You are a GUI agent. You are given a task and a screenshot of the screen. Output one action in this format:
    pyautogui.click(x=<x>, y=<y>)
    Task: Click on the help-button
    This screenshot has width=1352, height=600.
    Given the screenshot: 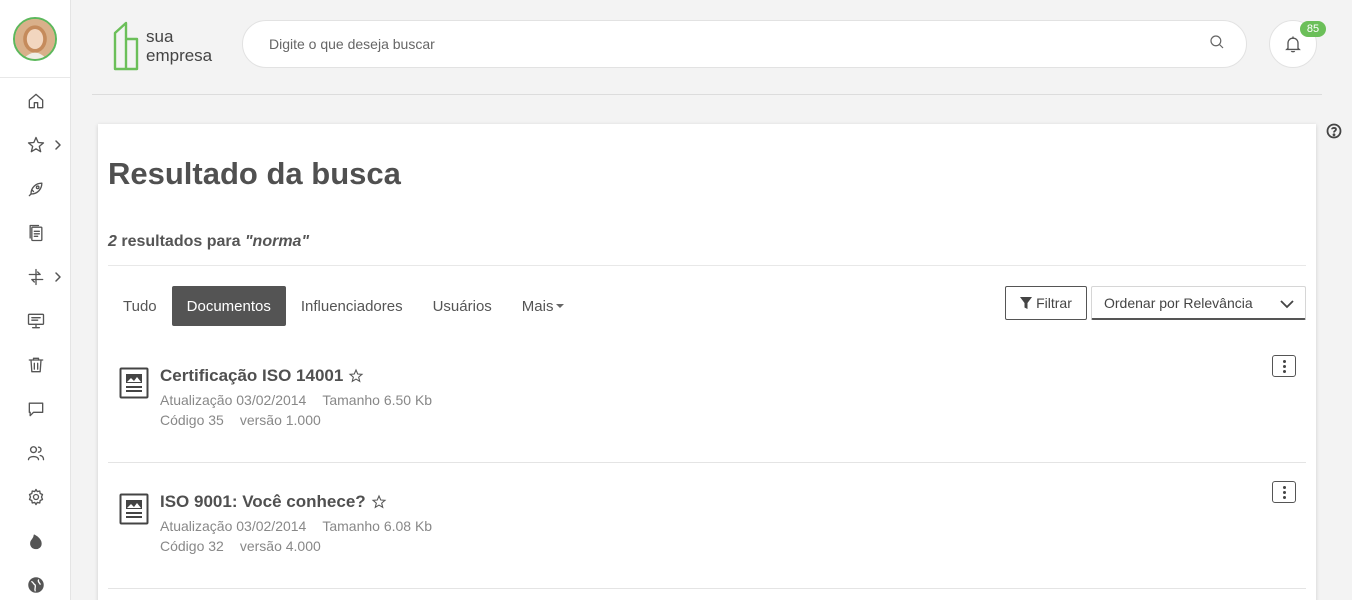 What is the action you would take?
    pyautogui.click(x=1334, y=131)
    